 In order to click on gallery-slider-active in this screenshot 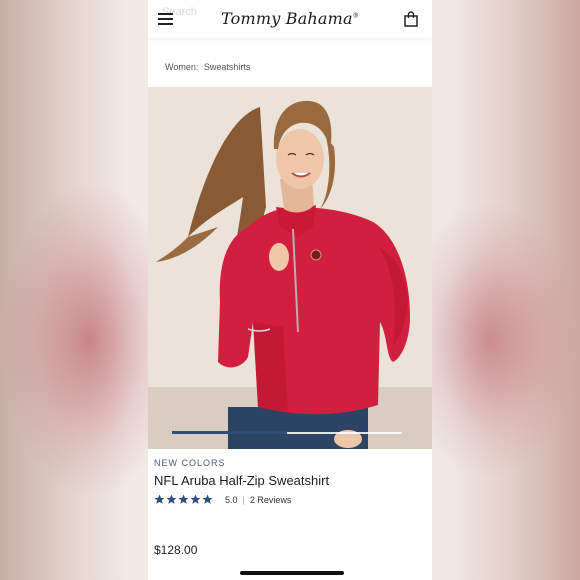, I will do `click(229, 432)`.